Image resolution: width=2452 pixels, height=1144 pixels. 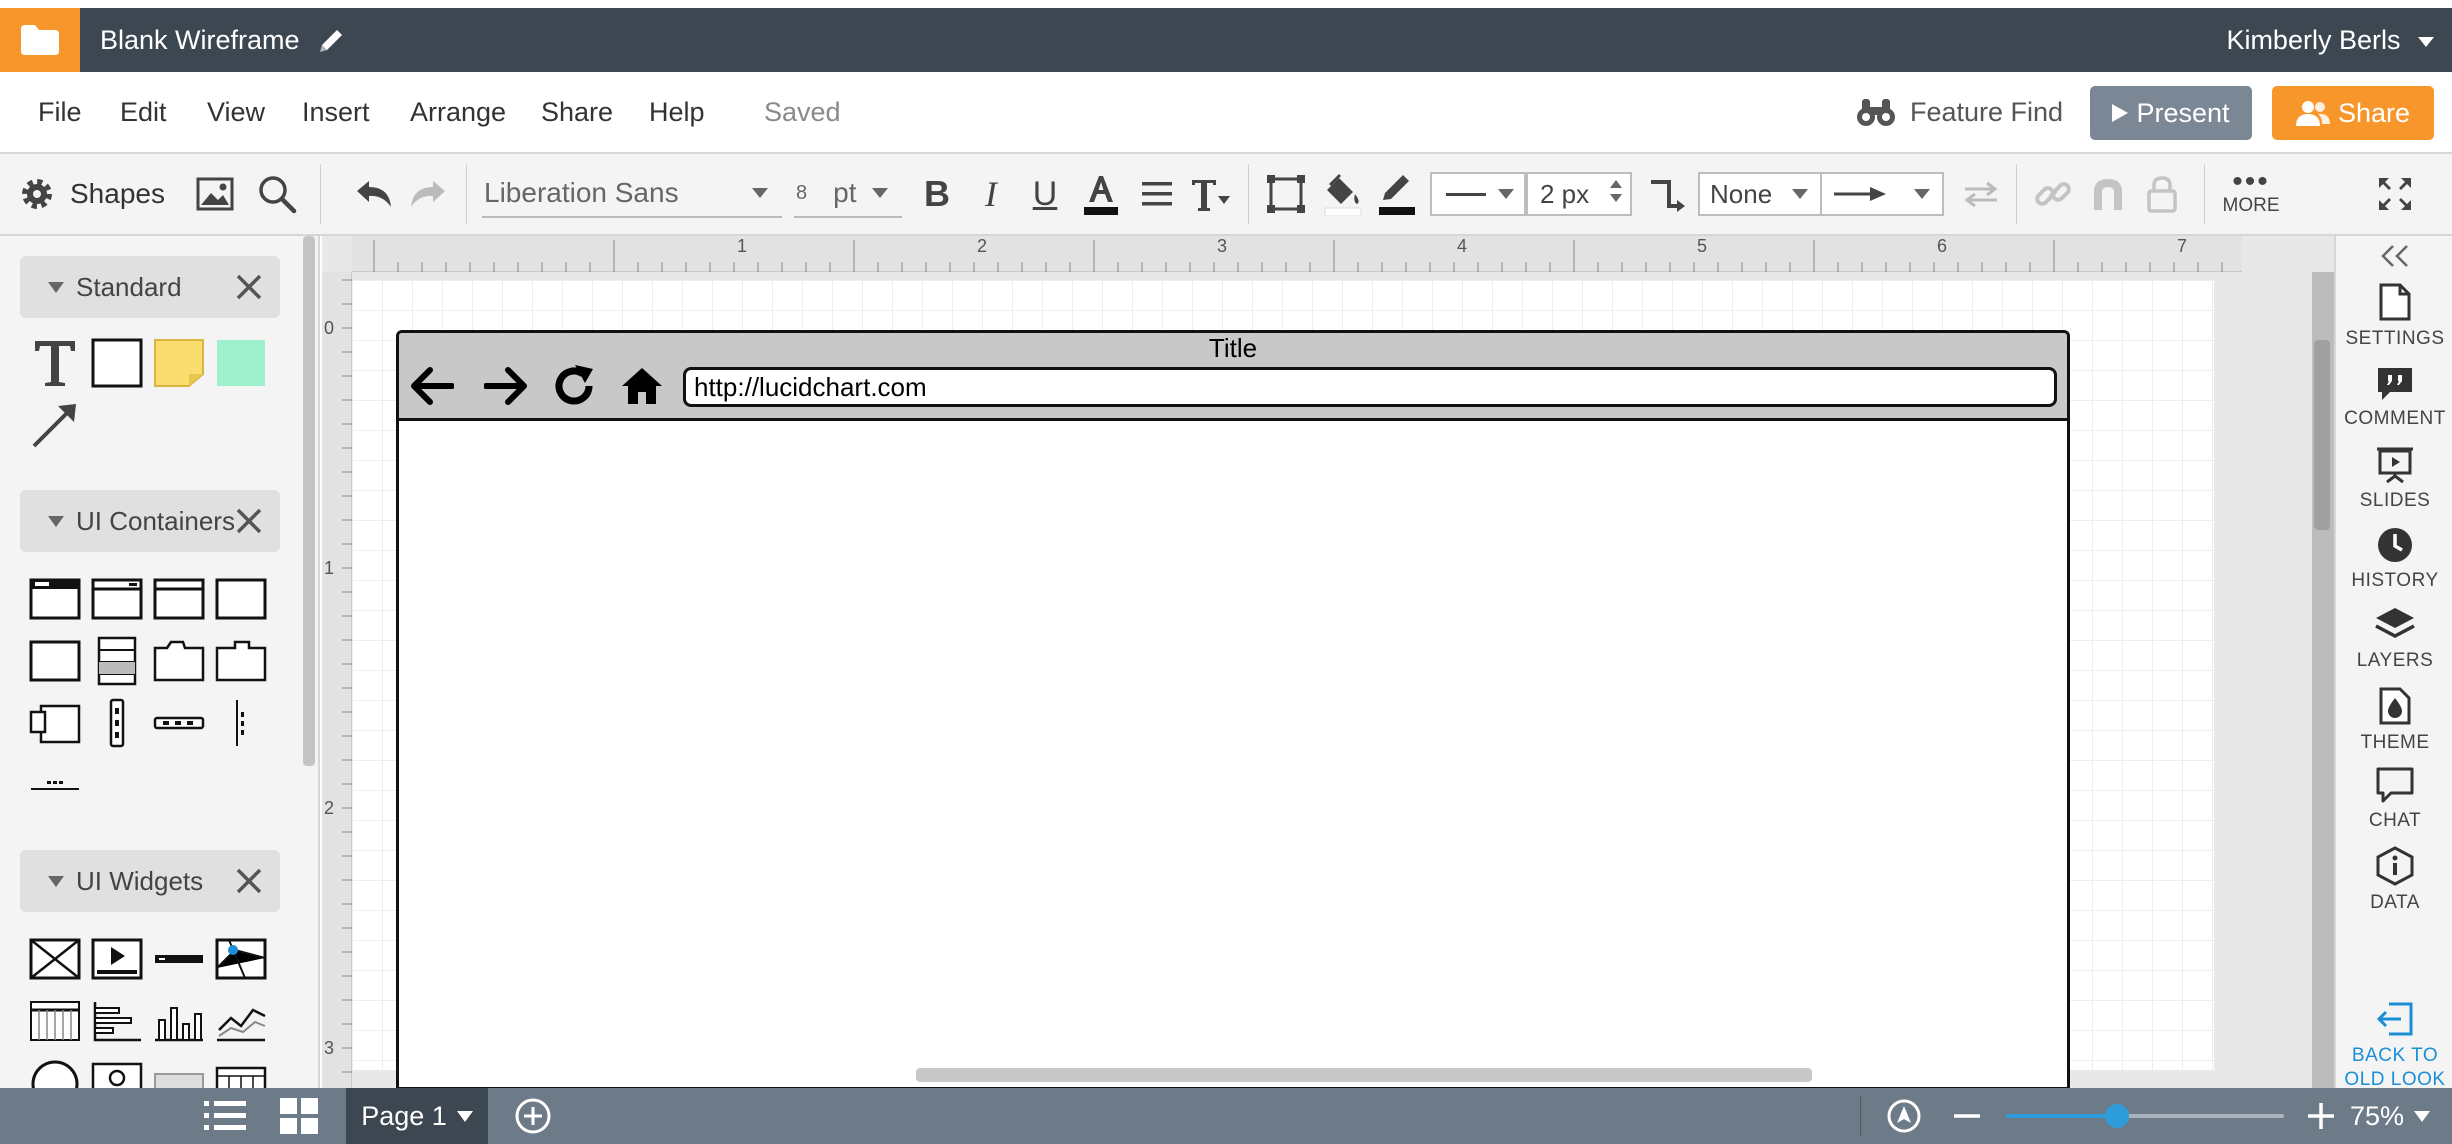 I want to click on menu-insert: Insert, so click(x=336, y=112).